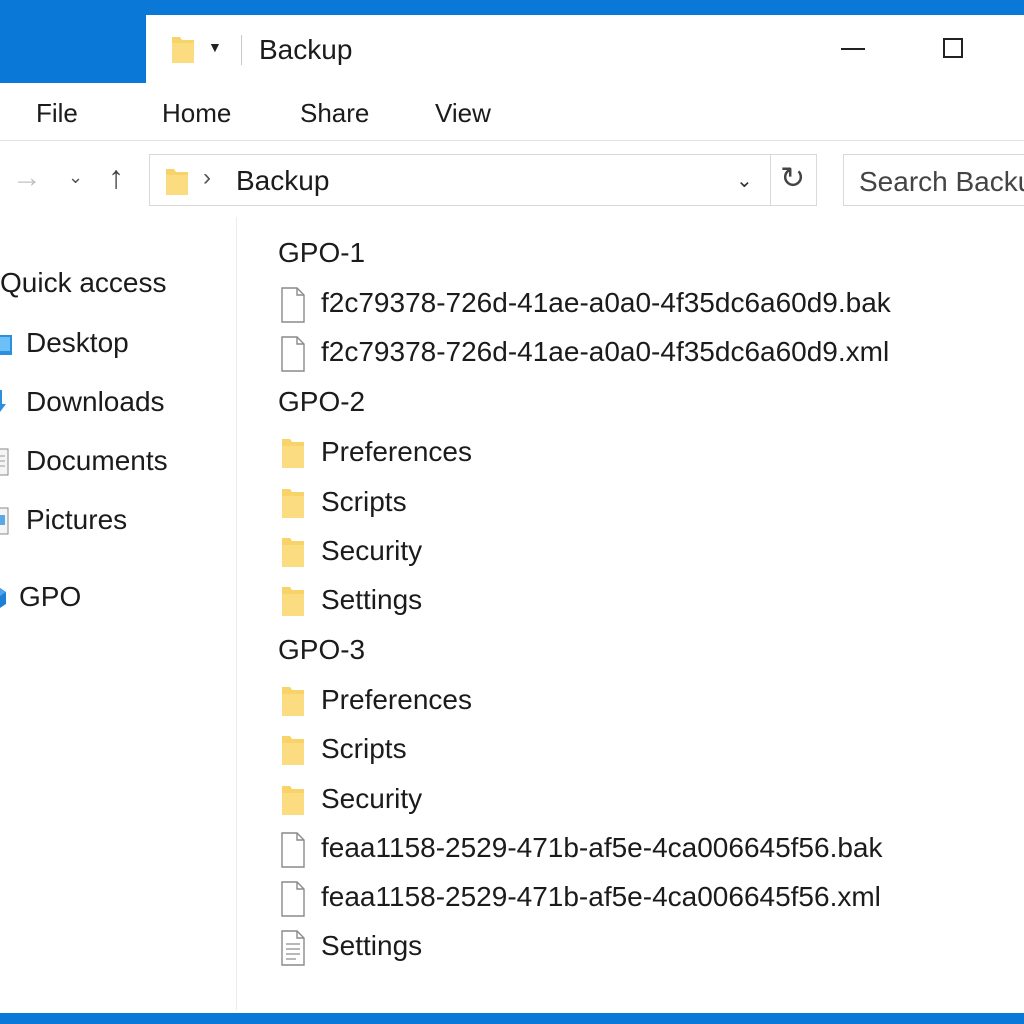 The width and height of the screenshot is (1024, 1024). What do you see at coordinates (27, 178) in the screenshot?
I see `forward-arrow-icon: →` at bounding box center [27, 178].